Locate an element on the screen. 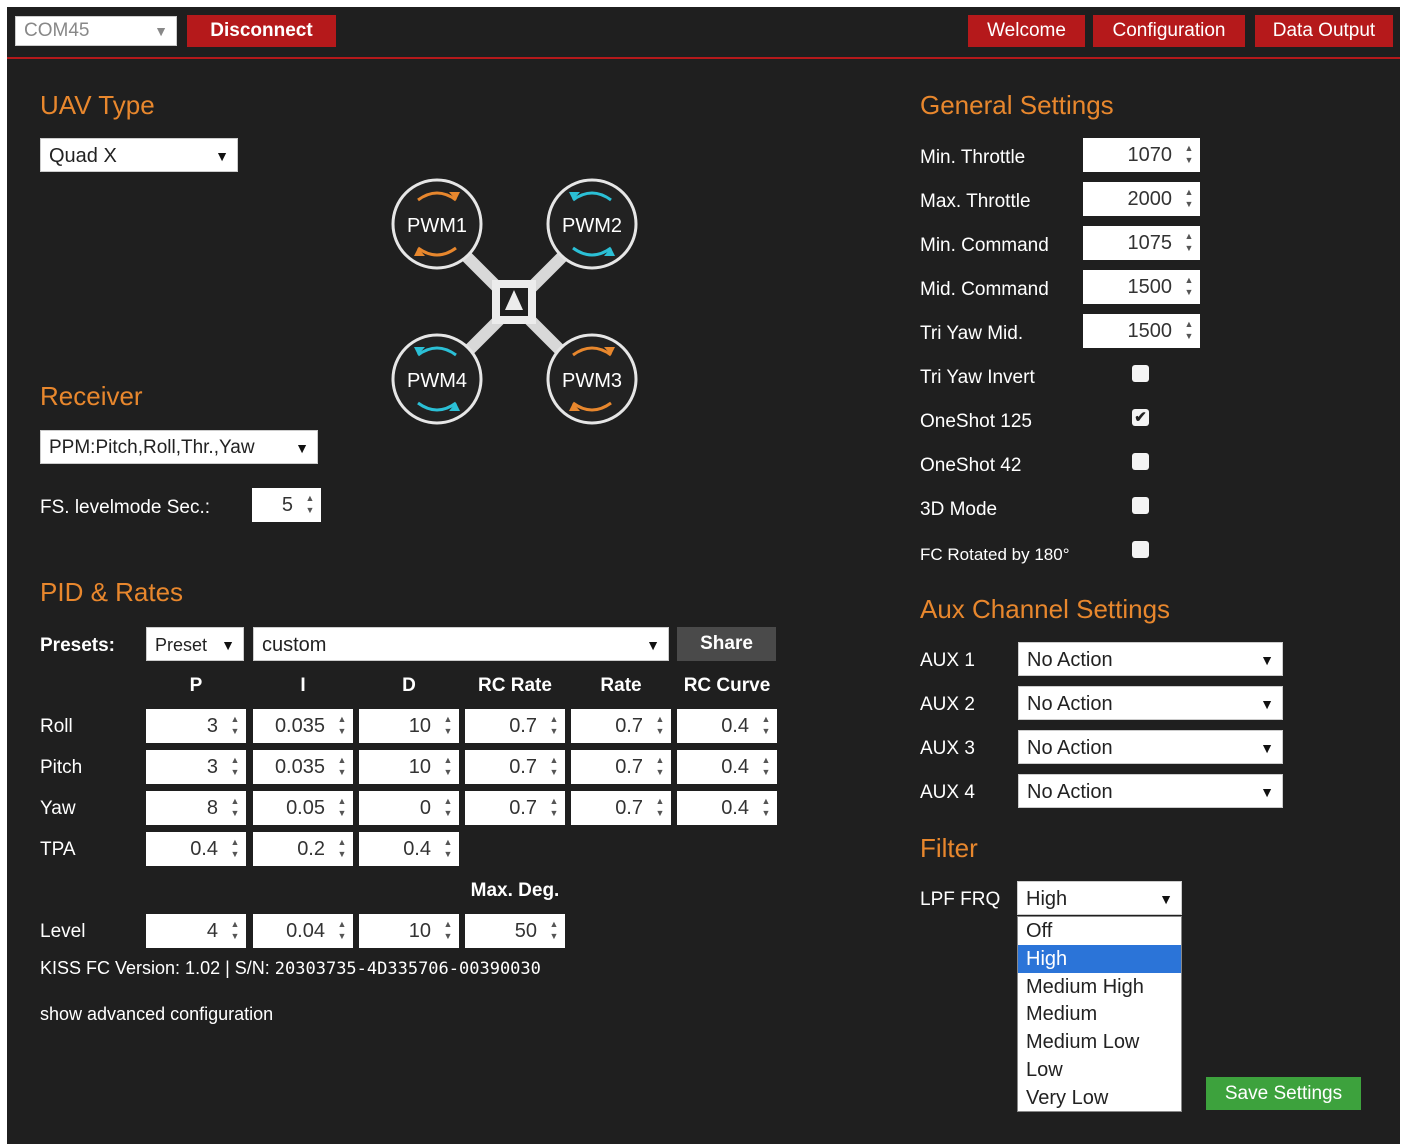  min-command-input: 1075 ▲ ▼ is located at coordinates (1141, 243).